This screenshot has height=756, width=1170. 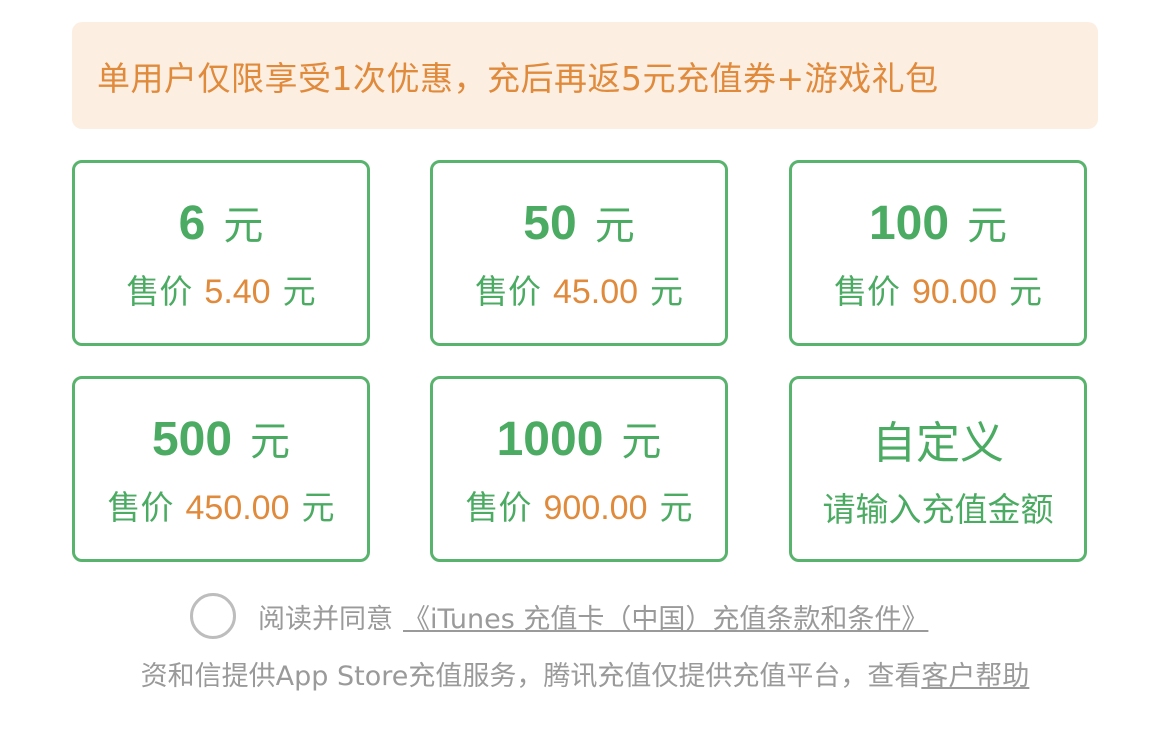 What do you see at coordinates (938, 223) in the screenshot?
I see `face-value: 100 元` at bounding box center [938, 223].